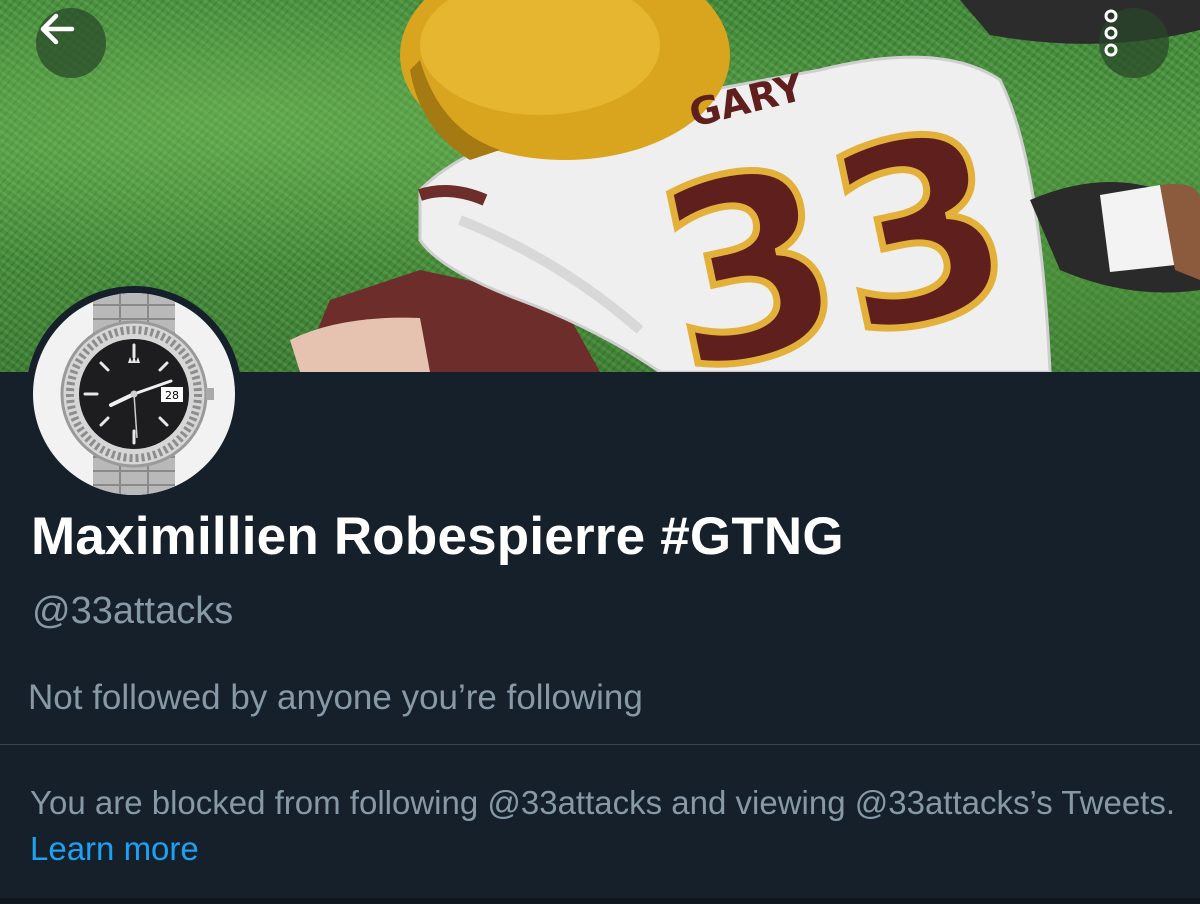 Image resolution: width=1200 pixels, height=904 pixels. Describe the element at coordinates (172, 395) in the screenshot. I see `watch-date: 28` at that location.